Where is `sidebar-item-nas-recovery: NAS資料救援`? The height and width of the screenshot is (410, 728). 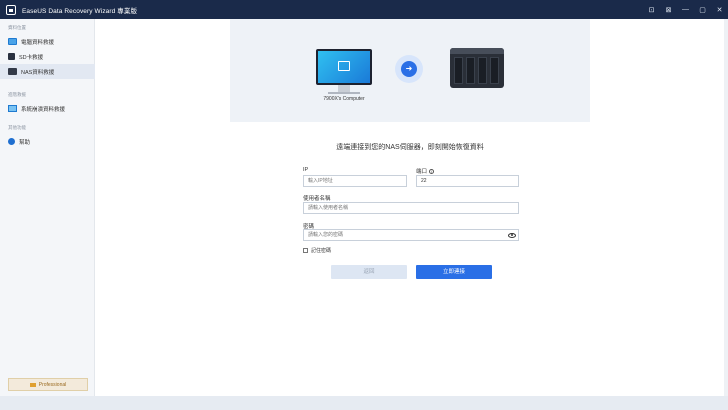
sidebar-item-nas-recovery: NAS資料救援 is located at coordinates (47, 71).